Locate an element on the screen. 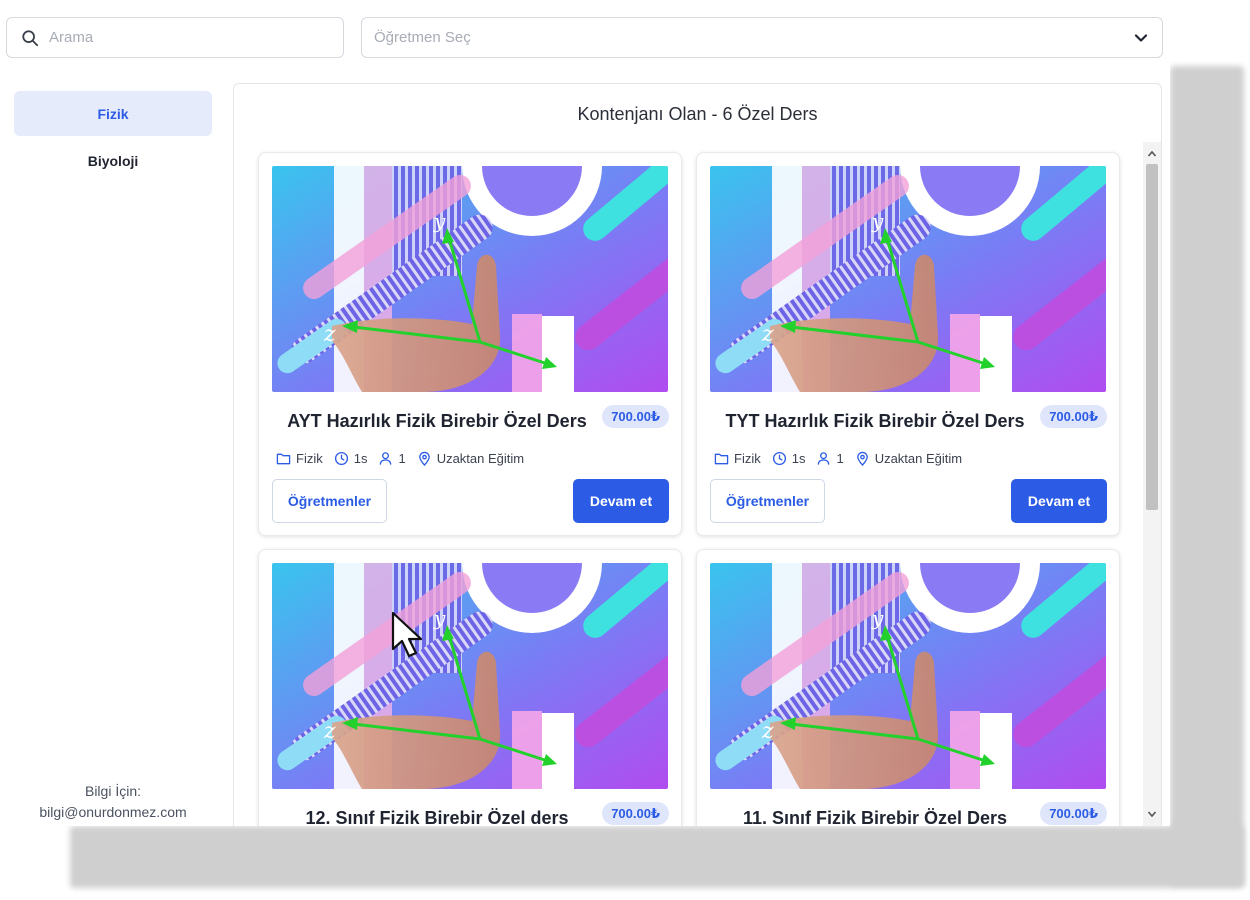  sidebar-item-label: Fizik is located at coordinates (113, 113).